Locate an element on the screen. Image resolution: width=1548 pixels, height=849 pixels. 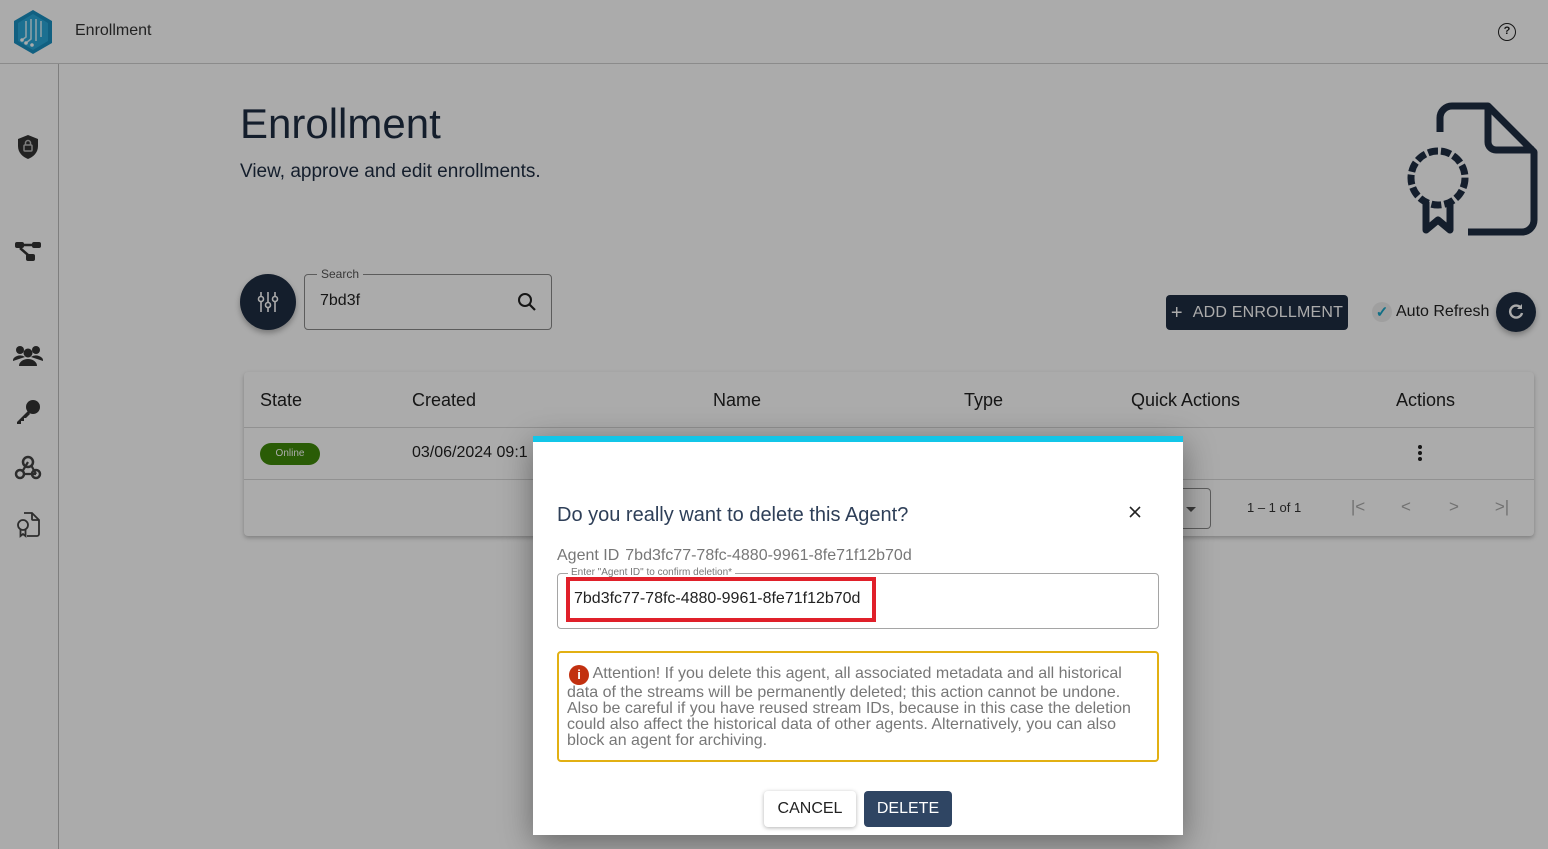
info-icon: i is located at coordinates (579, 675).